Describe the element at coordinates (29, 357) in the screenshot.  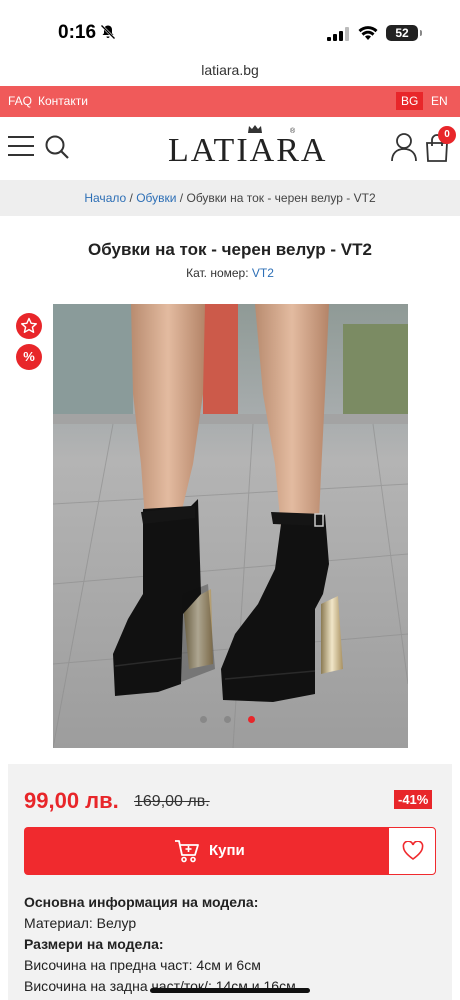
I see `sale-percent-badge: %` at that location.